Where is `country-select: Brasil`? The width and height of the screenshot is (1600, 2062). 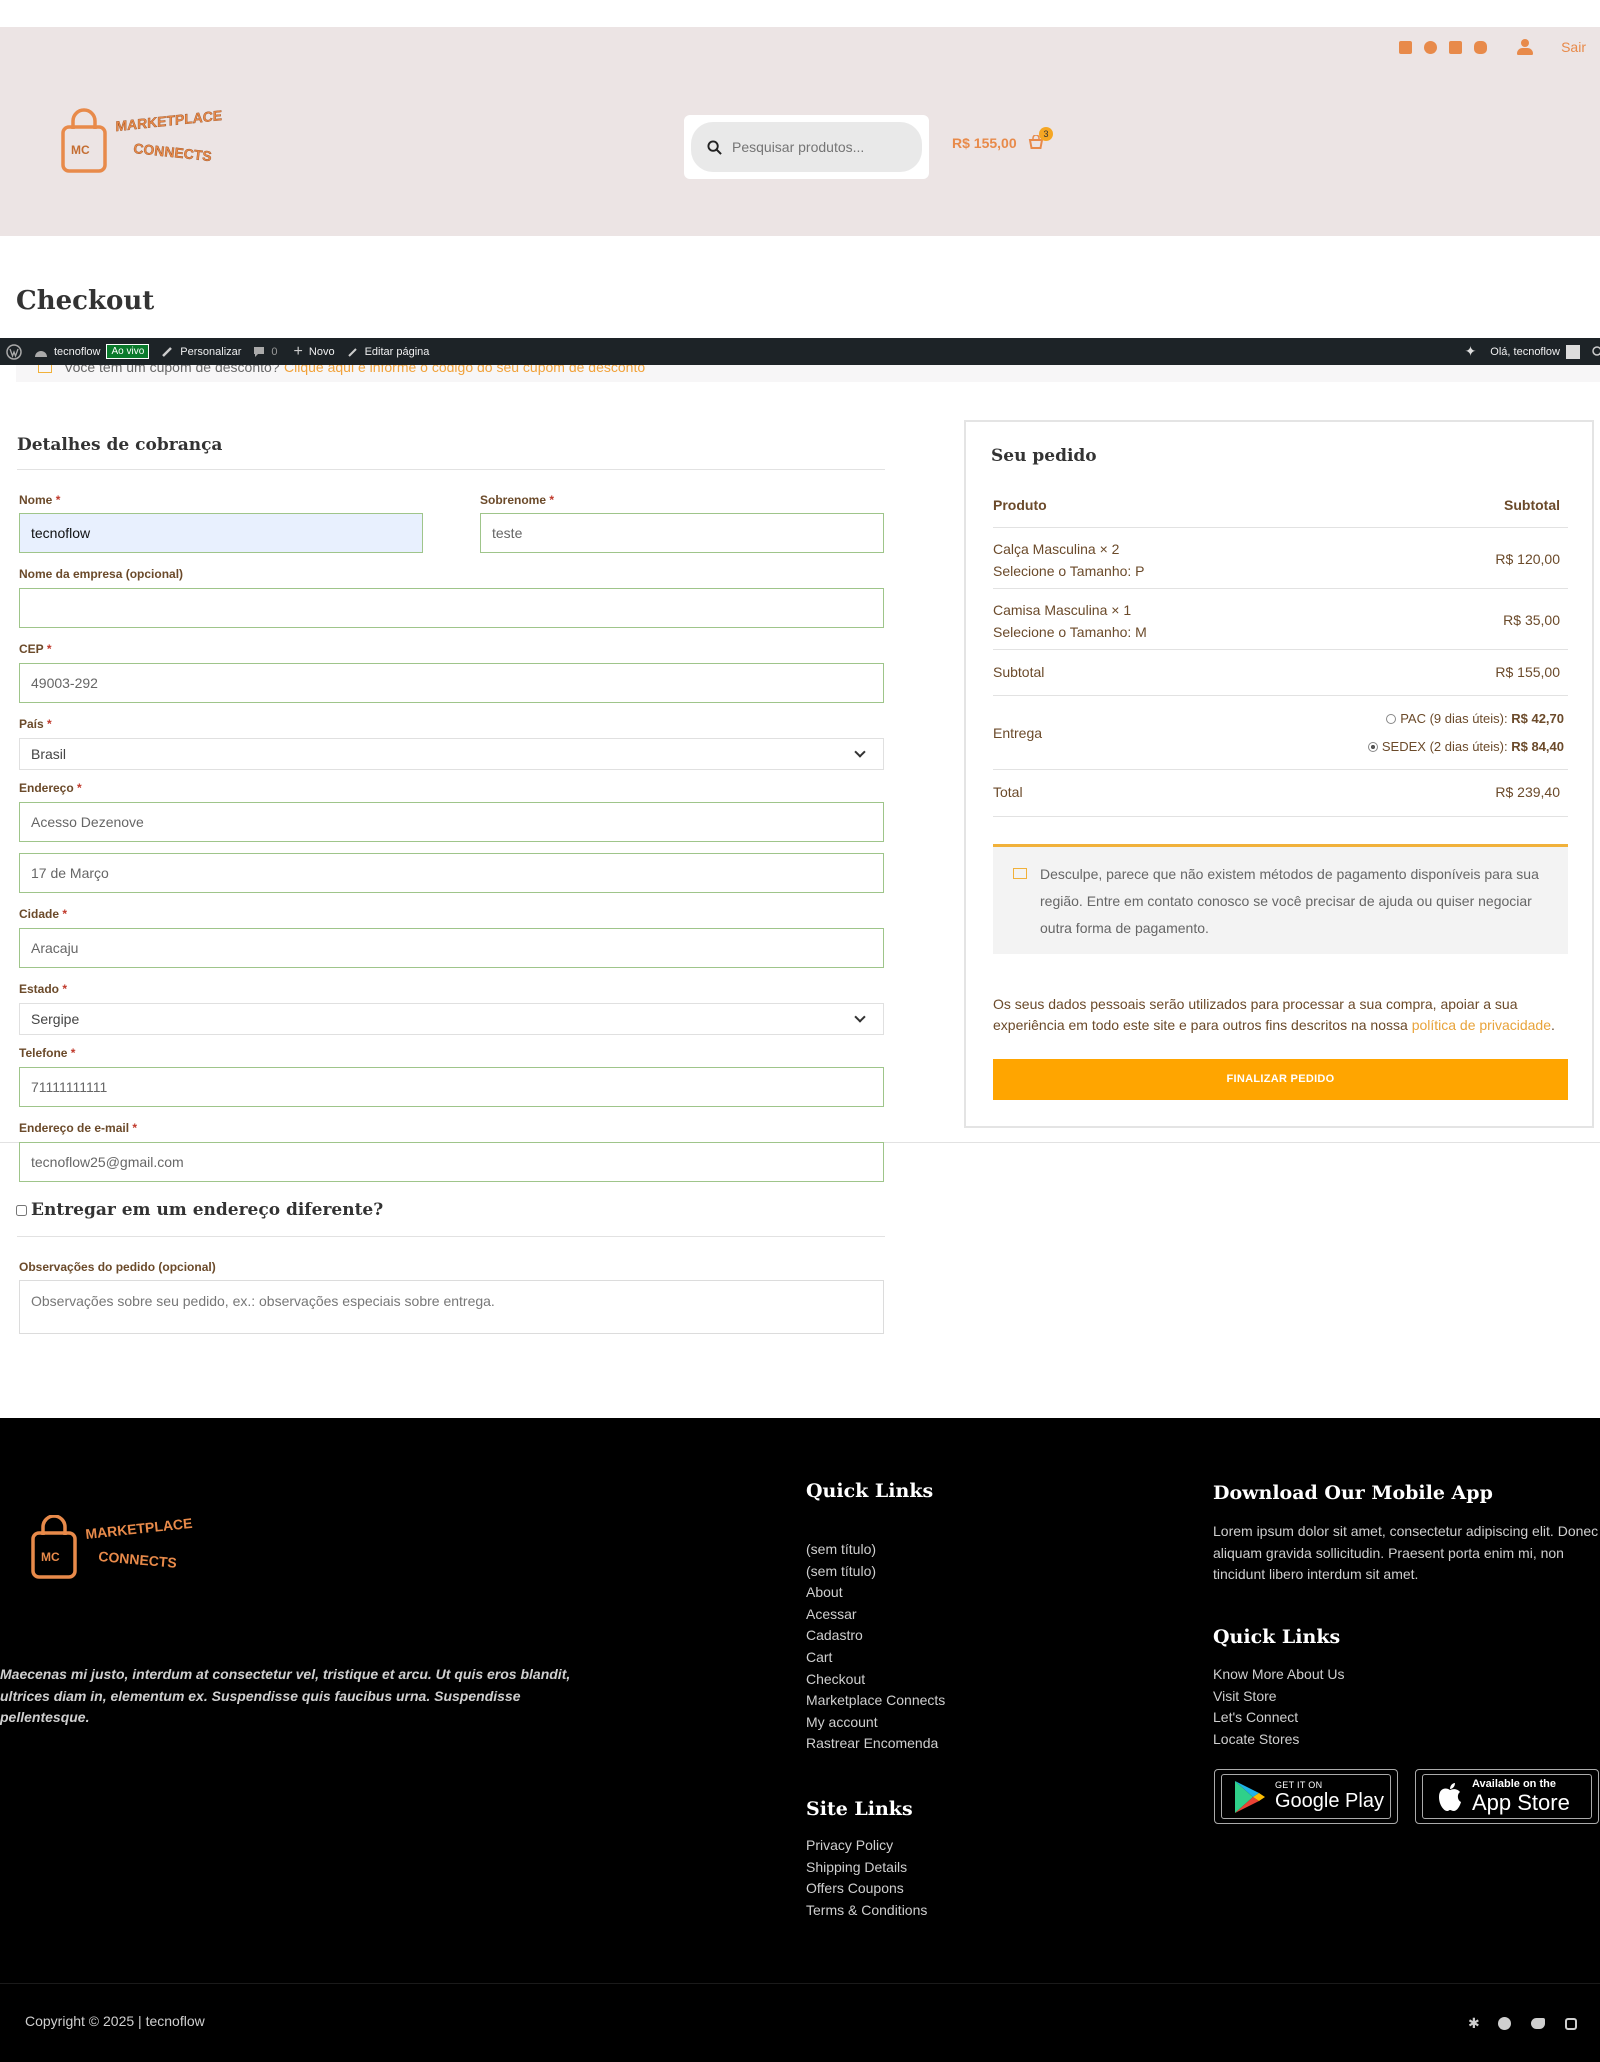
country-select: Brasil is located at coordinates (451, 754).